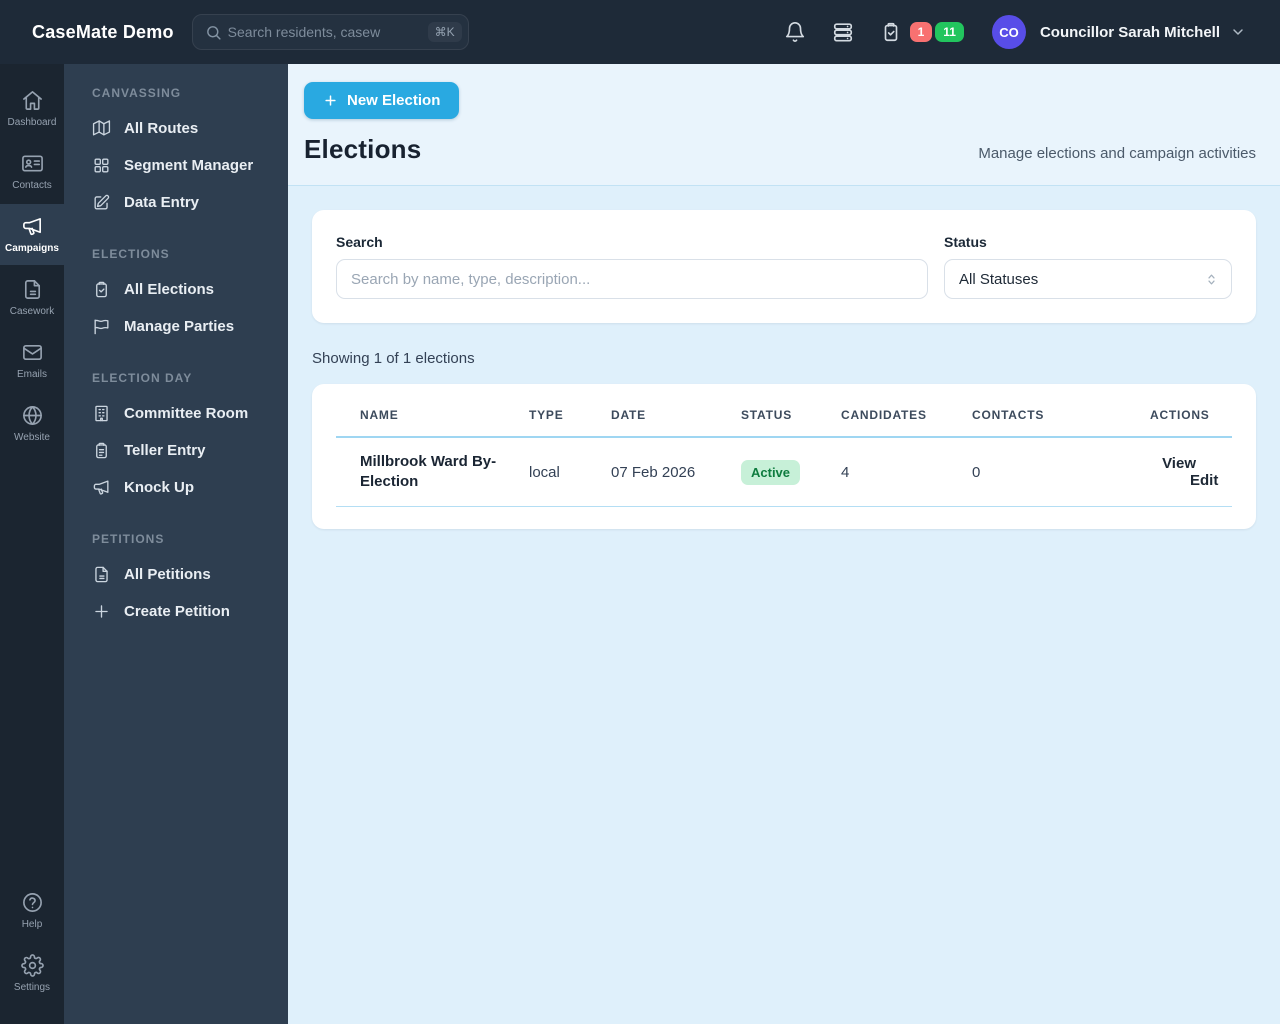  What do you see at coordinates (393, 358) in the screenshot?
I see `results-summary: Showing 1 of 1 elections` at bounding box center [393, 358].